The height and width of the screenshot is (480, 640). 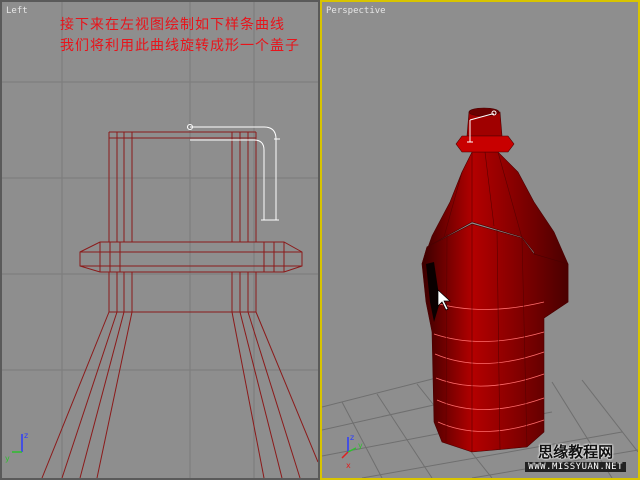 What do you see at coordinates (17, 11) in the screenshot?
I see `viewport-label-left: Left` at bounding box center [17, 11].